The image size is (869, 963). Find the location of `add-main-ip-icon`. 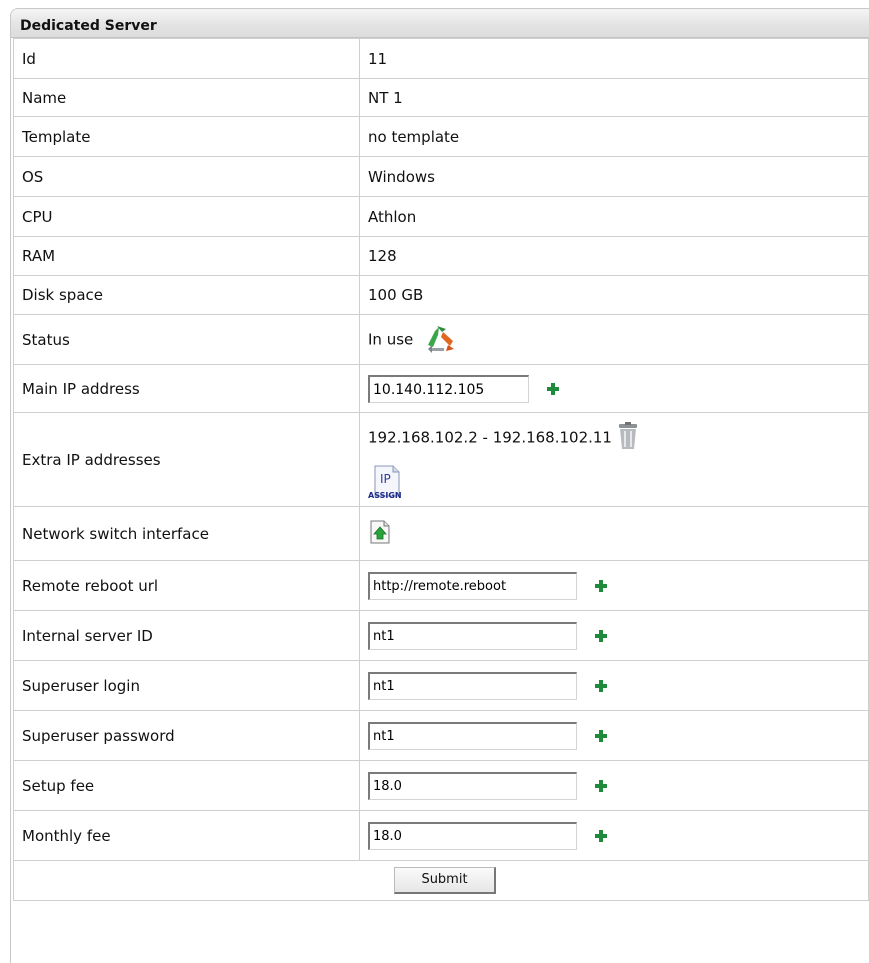

add-main-ip-icon is located at coordinates (553, 389).